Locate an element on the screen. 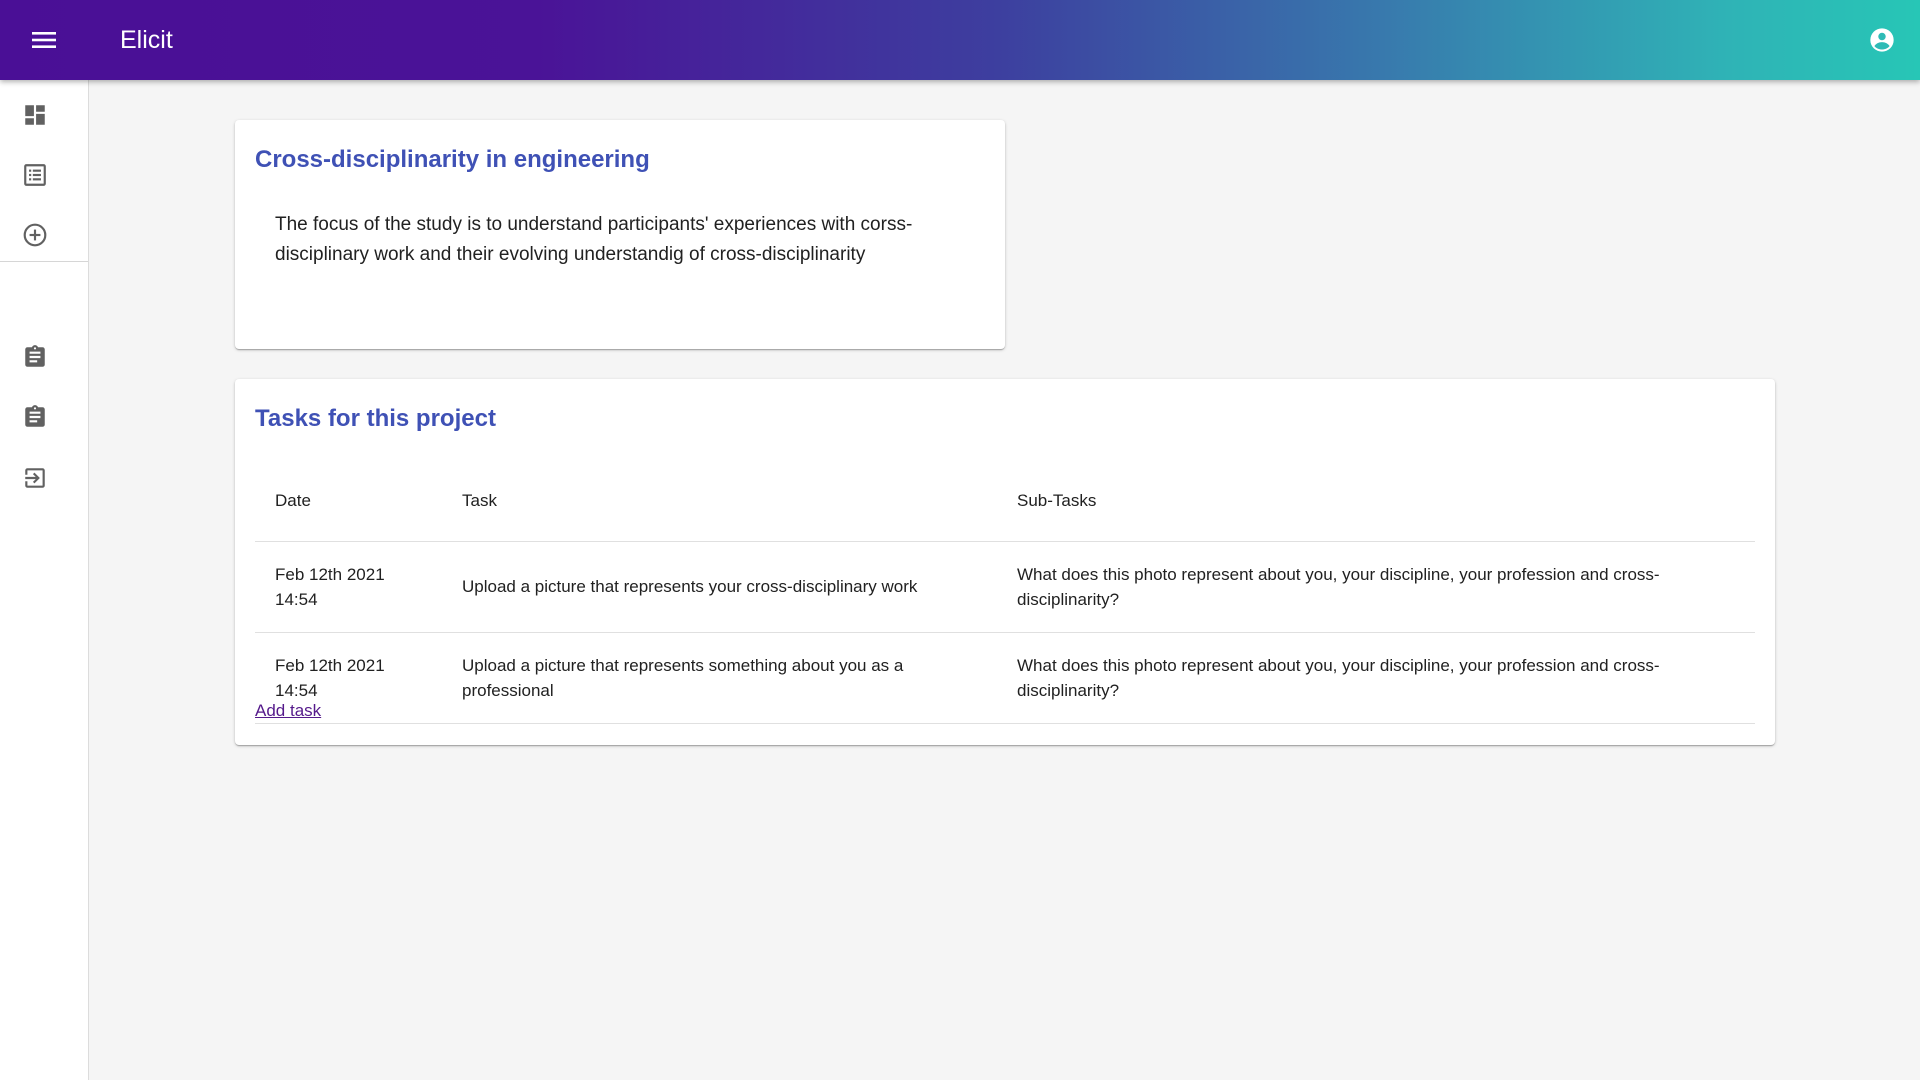  nav-drawer is located at coordinates (44, 580).